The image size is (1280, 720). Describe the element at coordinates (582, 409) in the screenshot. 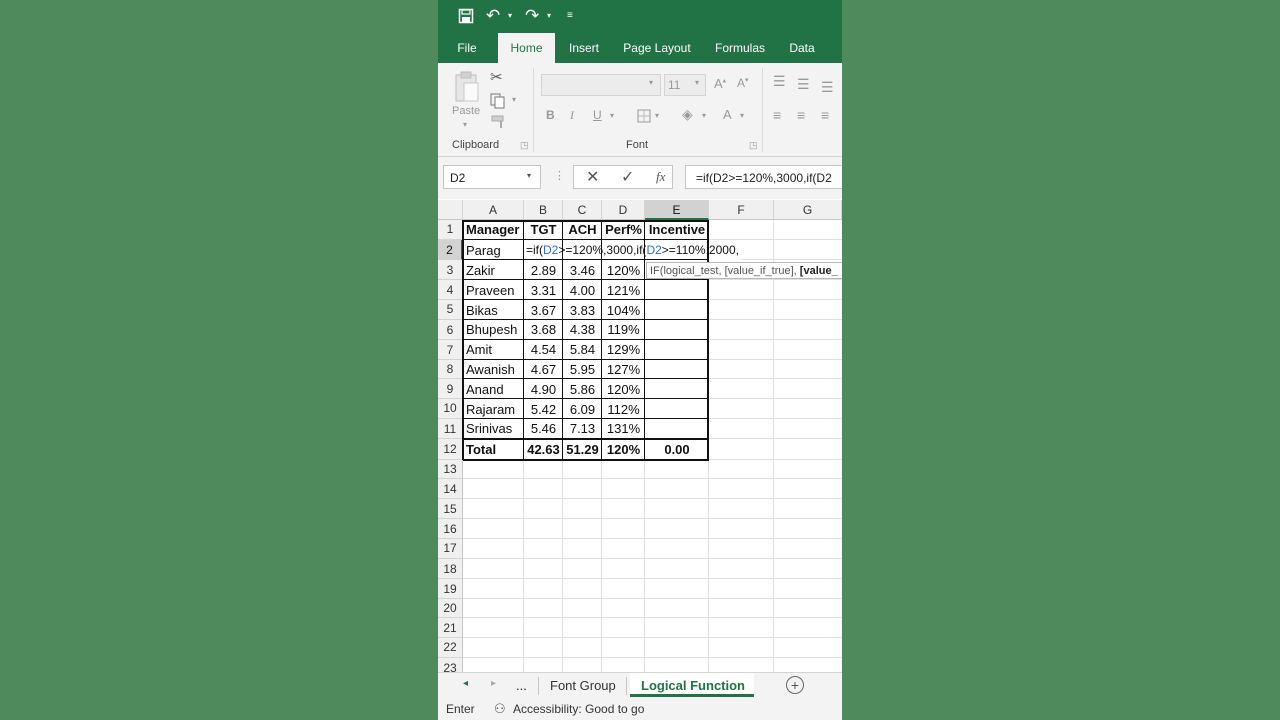

I see `table-cell: 6.09` at that location.